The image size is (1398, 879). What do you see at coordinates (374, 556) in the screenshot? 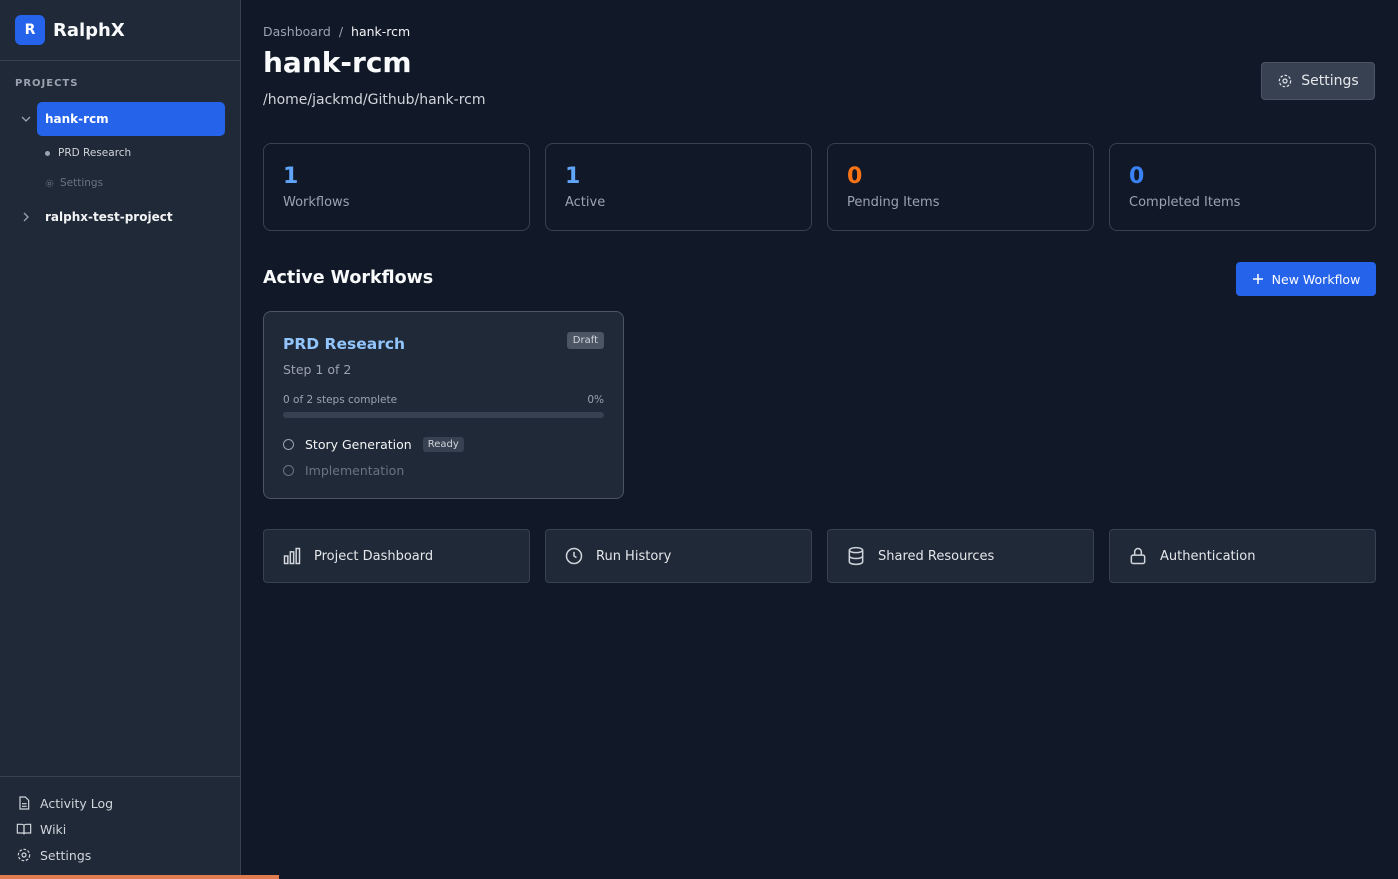
I see `link-label: Project Dashboard` at bounding box center [374, 556].